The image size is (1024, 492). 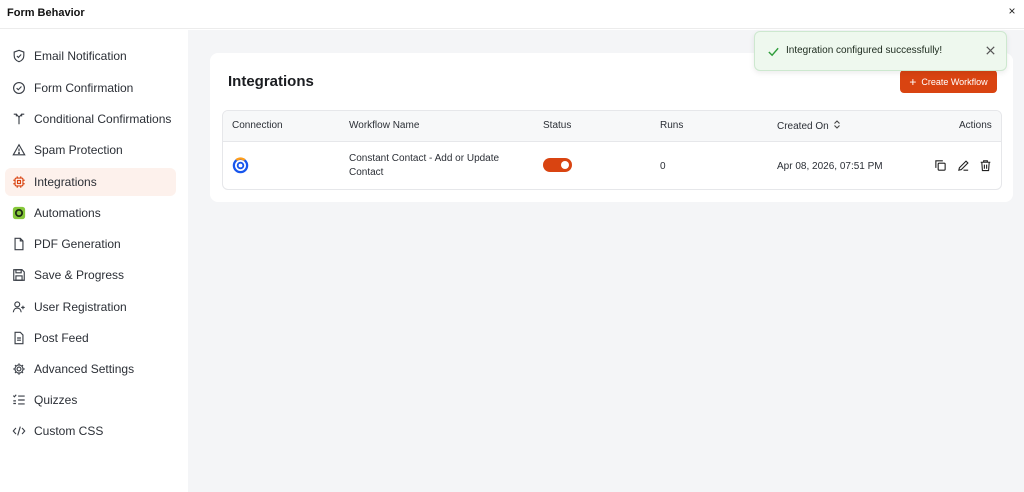 What do you see at coordinates (985, 165) in the screenshot?
I see `trash-icon` at bounding box center [985, 165].